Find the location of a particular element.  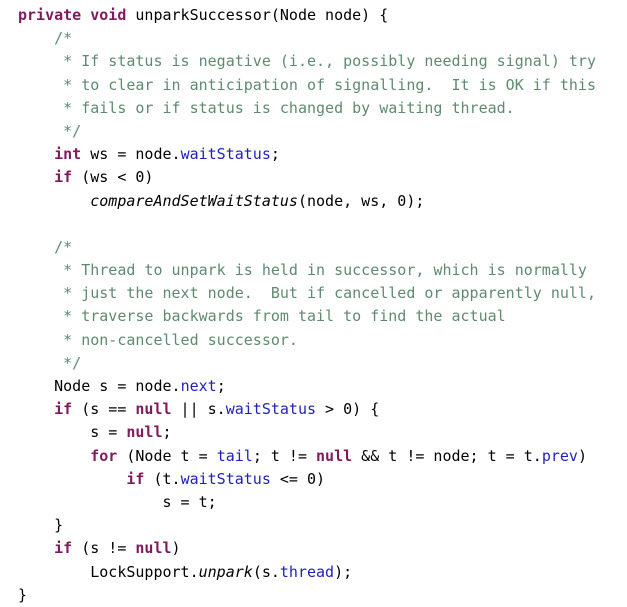

code-line: if (t.waitStatus <= 0) is located at coordinates (313, 479).